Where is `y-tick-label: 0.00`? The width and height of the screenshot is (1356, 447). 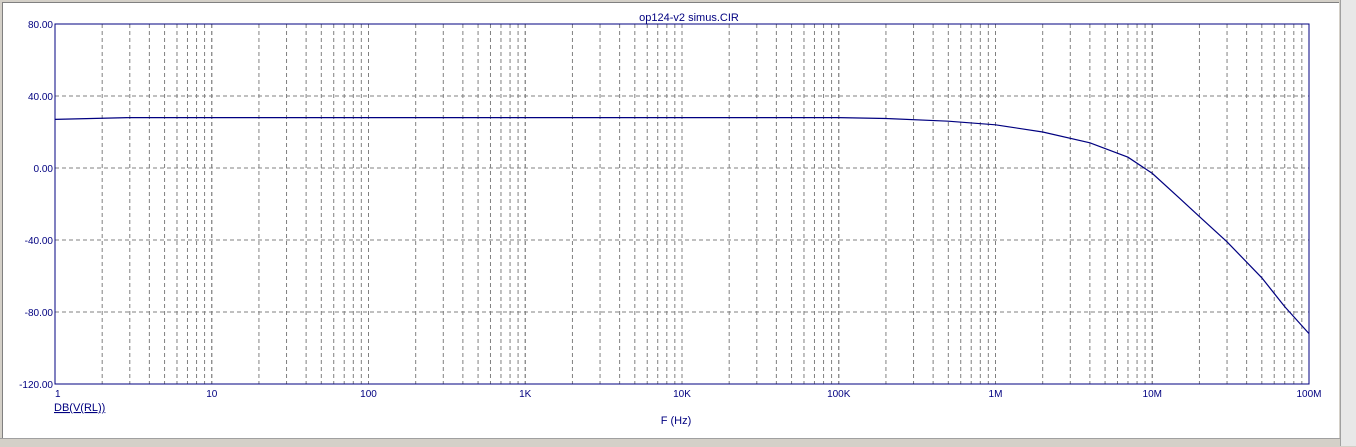
y-tick-label: 0.00 is located at coordinates (44, 169).